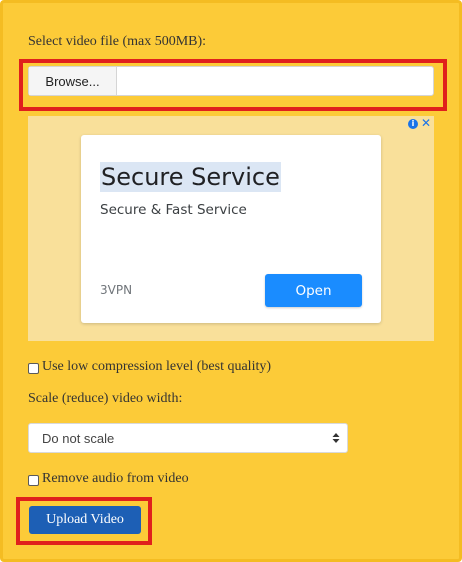  I want to click on upload-video-button: Upload Video, so click(85, 520).